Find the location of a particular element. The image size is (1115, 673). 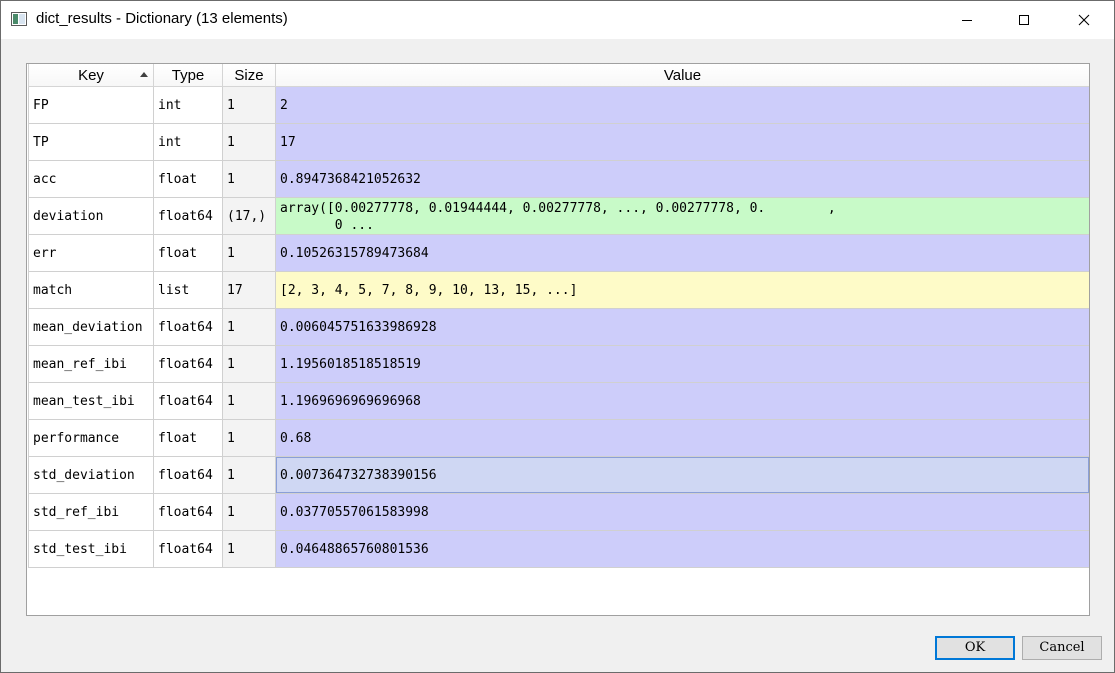

cell-key: std_ref_ibi is located at coordinates (91, 512).